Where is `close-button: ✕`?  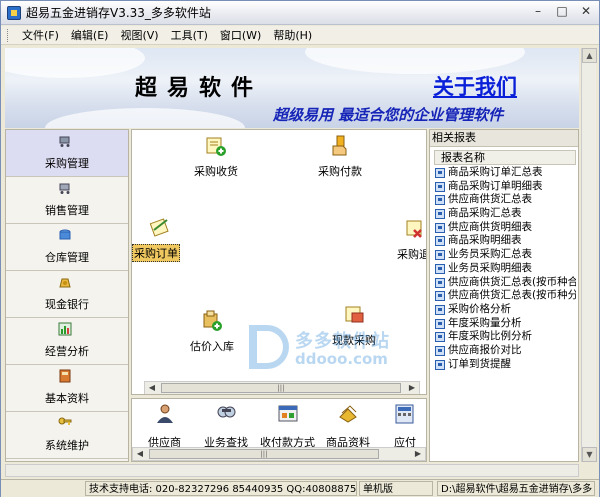 close-button: ✕ is located at coordinates (586, 12).